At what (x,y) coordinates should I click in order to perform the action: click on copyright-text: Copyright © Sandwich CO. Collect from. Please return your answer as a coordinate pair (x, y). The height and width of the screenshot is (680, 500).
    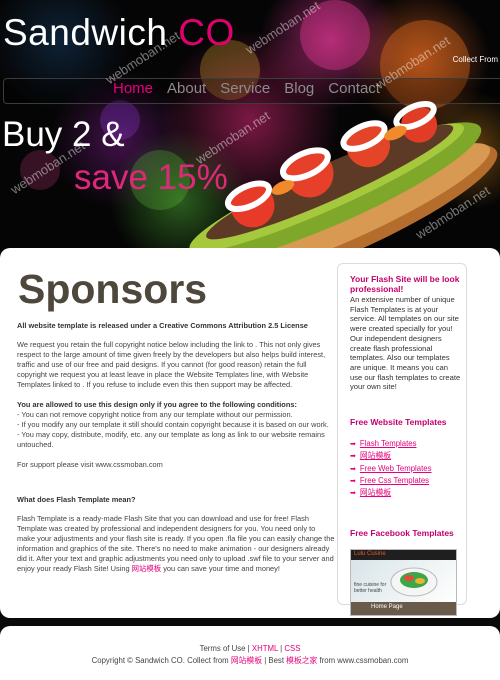
    Looking at the image, I should click on (161, 660).